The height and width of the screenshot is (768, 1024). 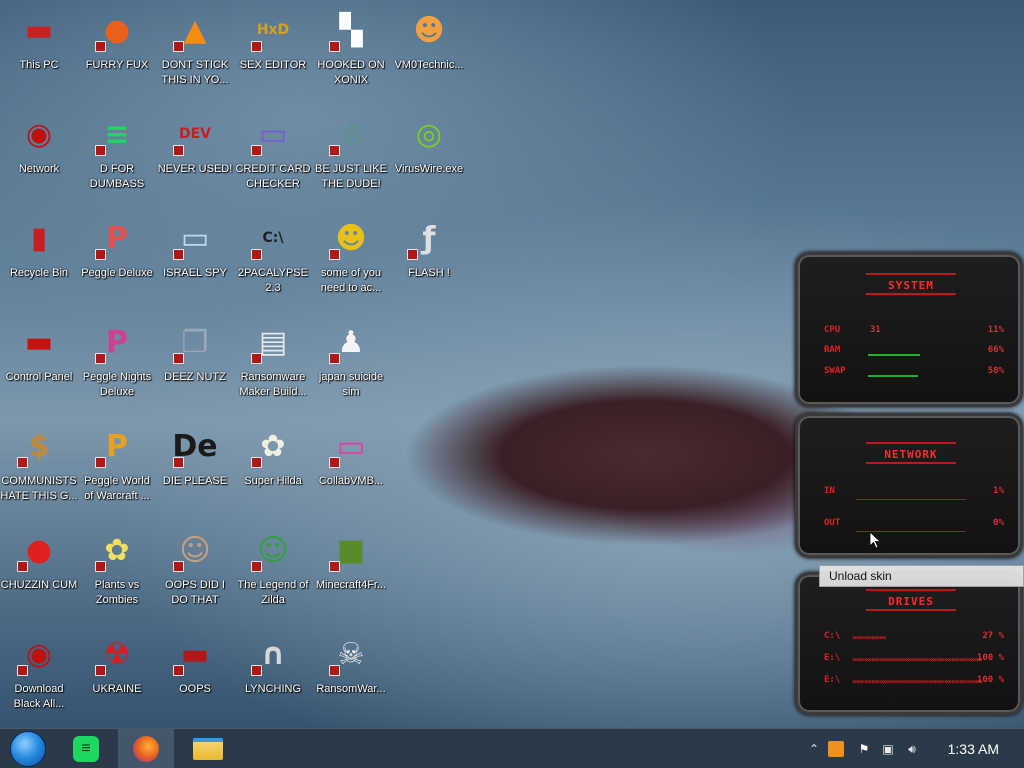 What do you see at coordinates (973, 749) in the screenshot?
I see `taskbar-clock: 1:33 AM` at bounding box center [973, 749].